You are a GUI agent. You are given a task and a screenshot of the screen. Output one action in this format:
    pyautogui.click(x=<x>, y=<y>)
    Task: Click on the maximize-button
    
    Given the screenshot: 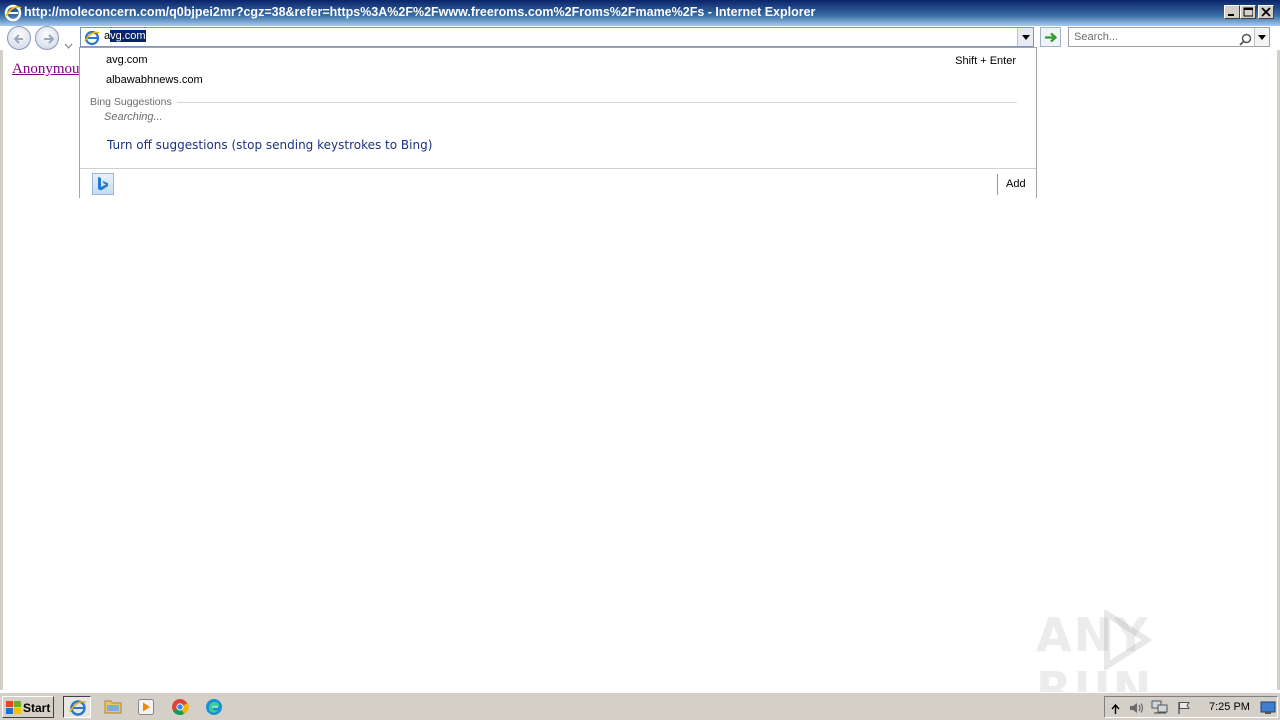 What is the action you would take?
    pyautogui.click(x=1248, y=12)
    